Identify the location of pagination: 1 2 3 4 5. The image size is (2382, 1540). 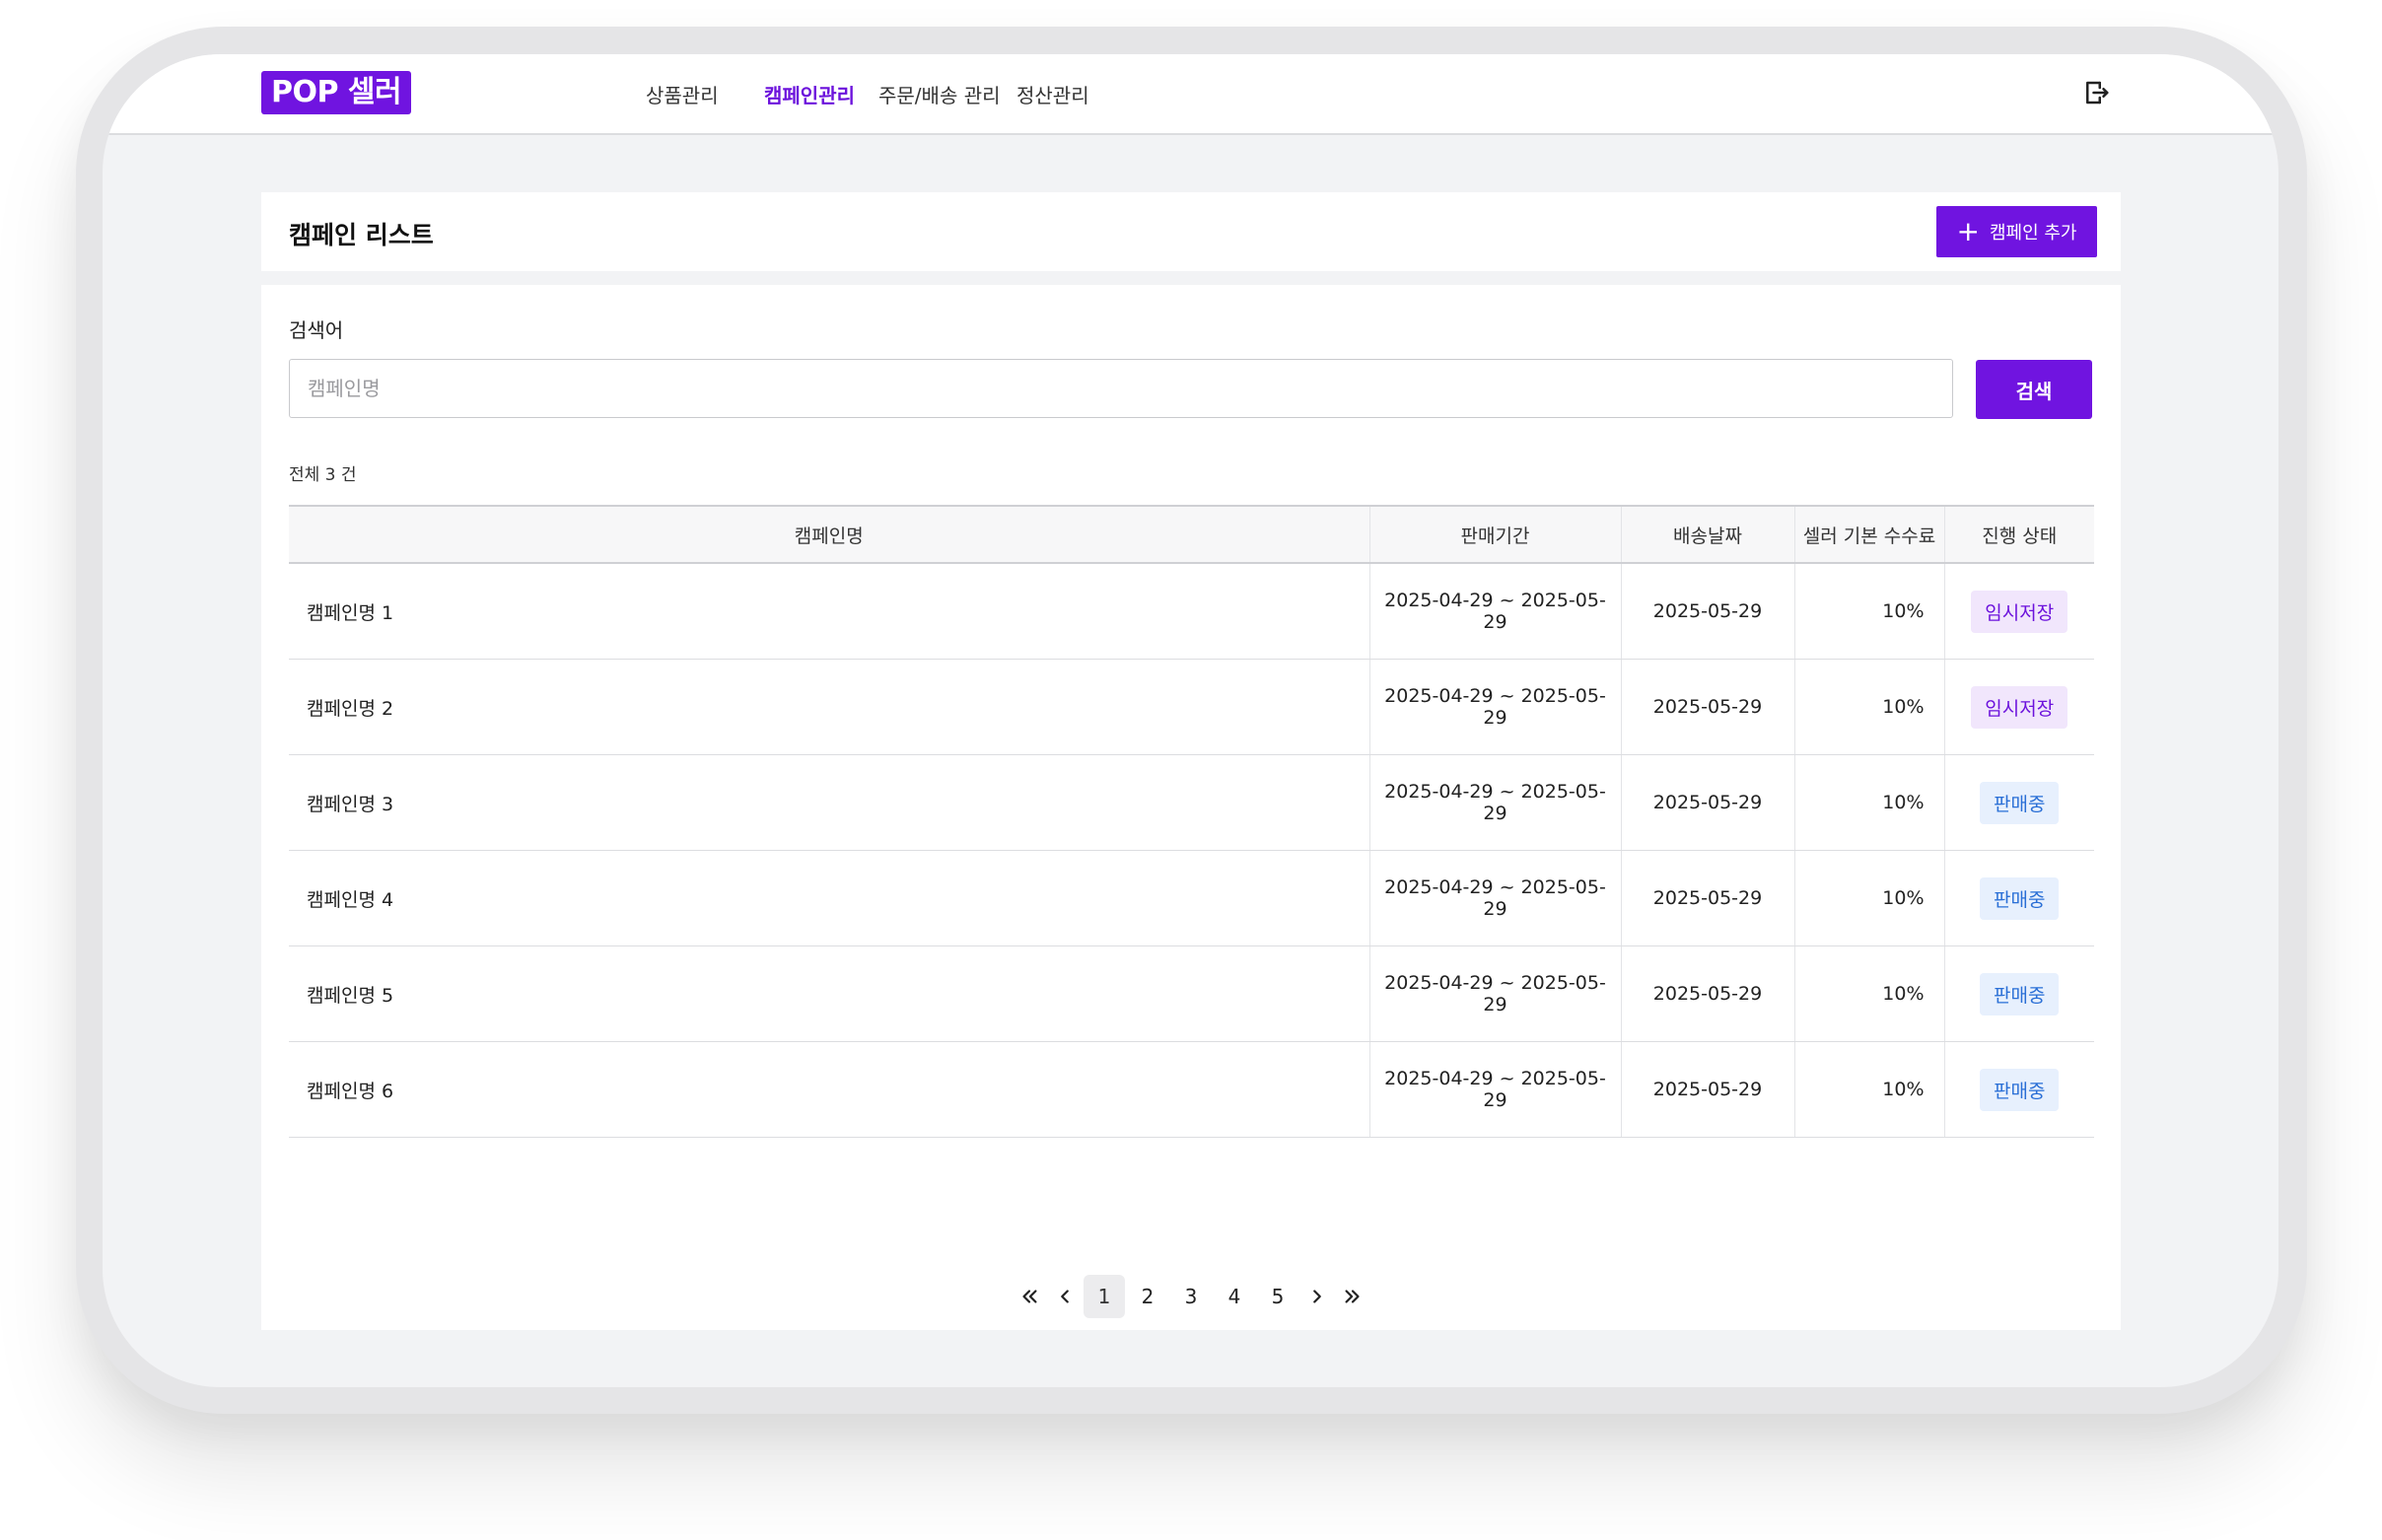
(1191, 1296).